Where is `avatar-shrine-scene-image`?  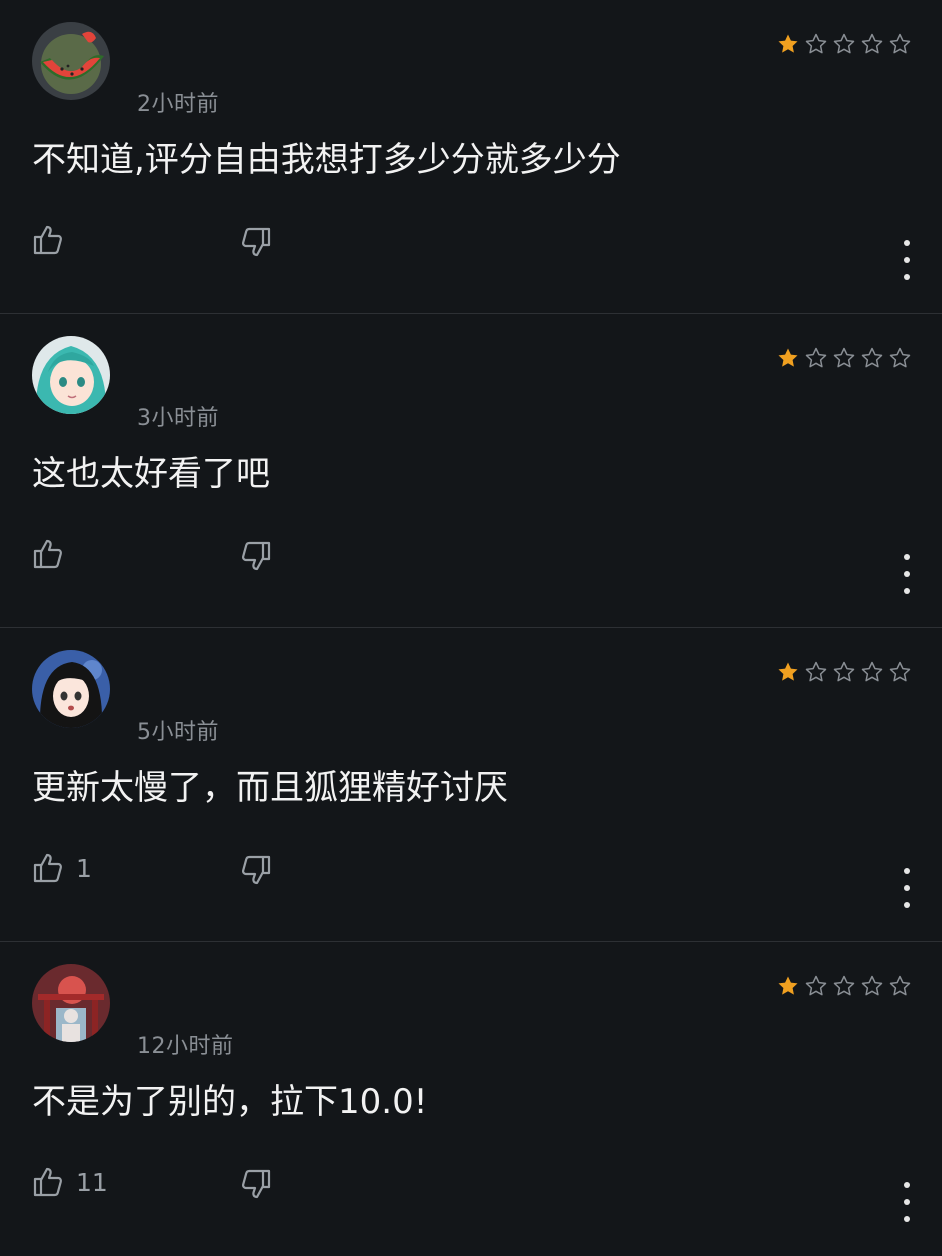
avatar-shrine-scene-image is located at coordinates (71, 1003).